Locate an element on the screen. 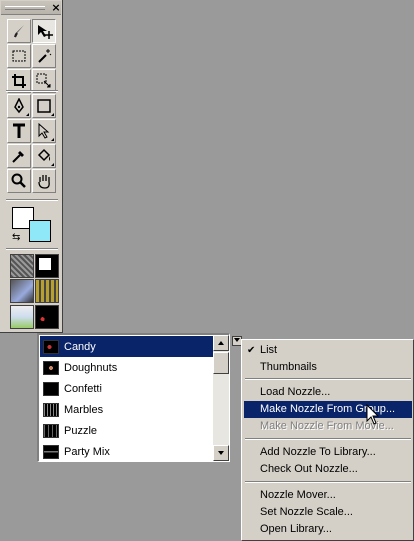  menu-arrow-icon is located at coordinates (237, 340).